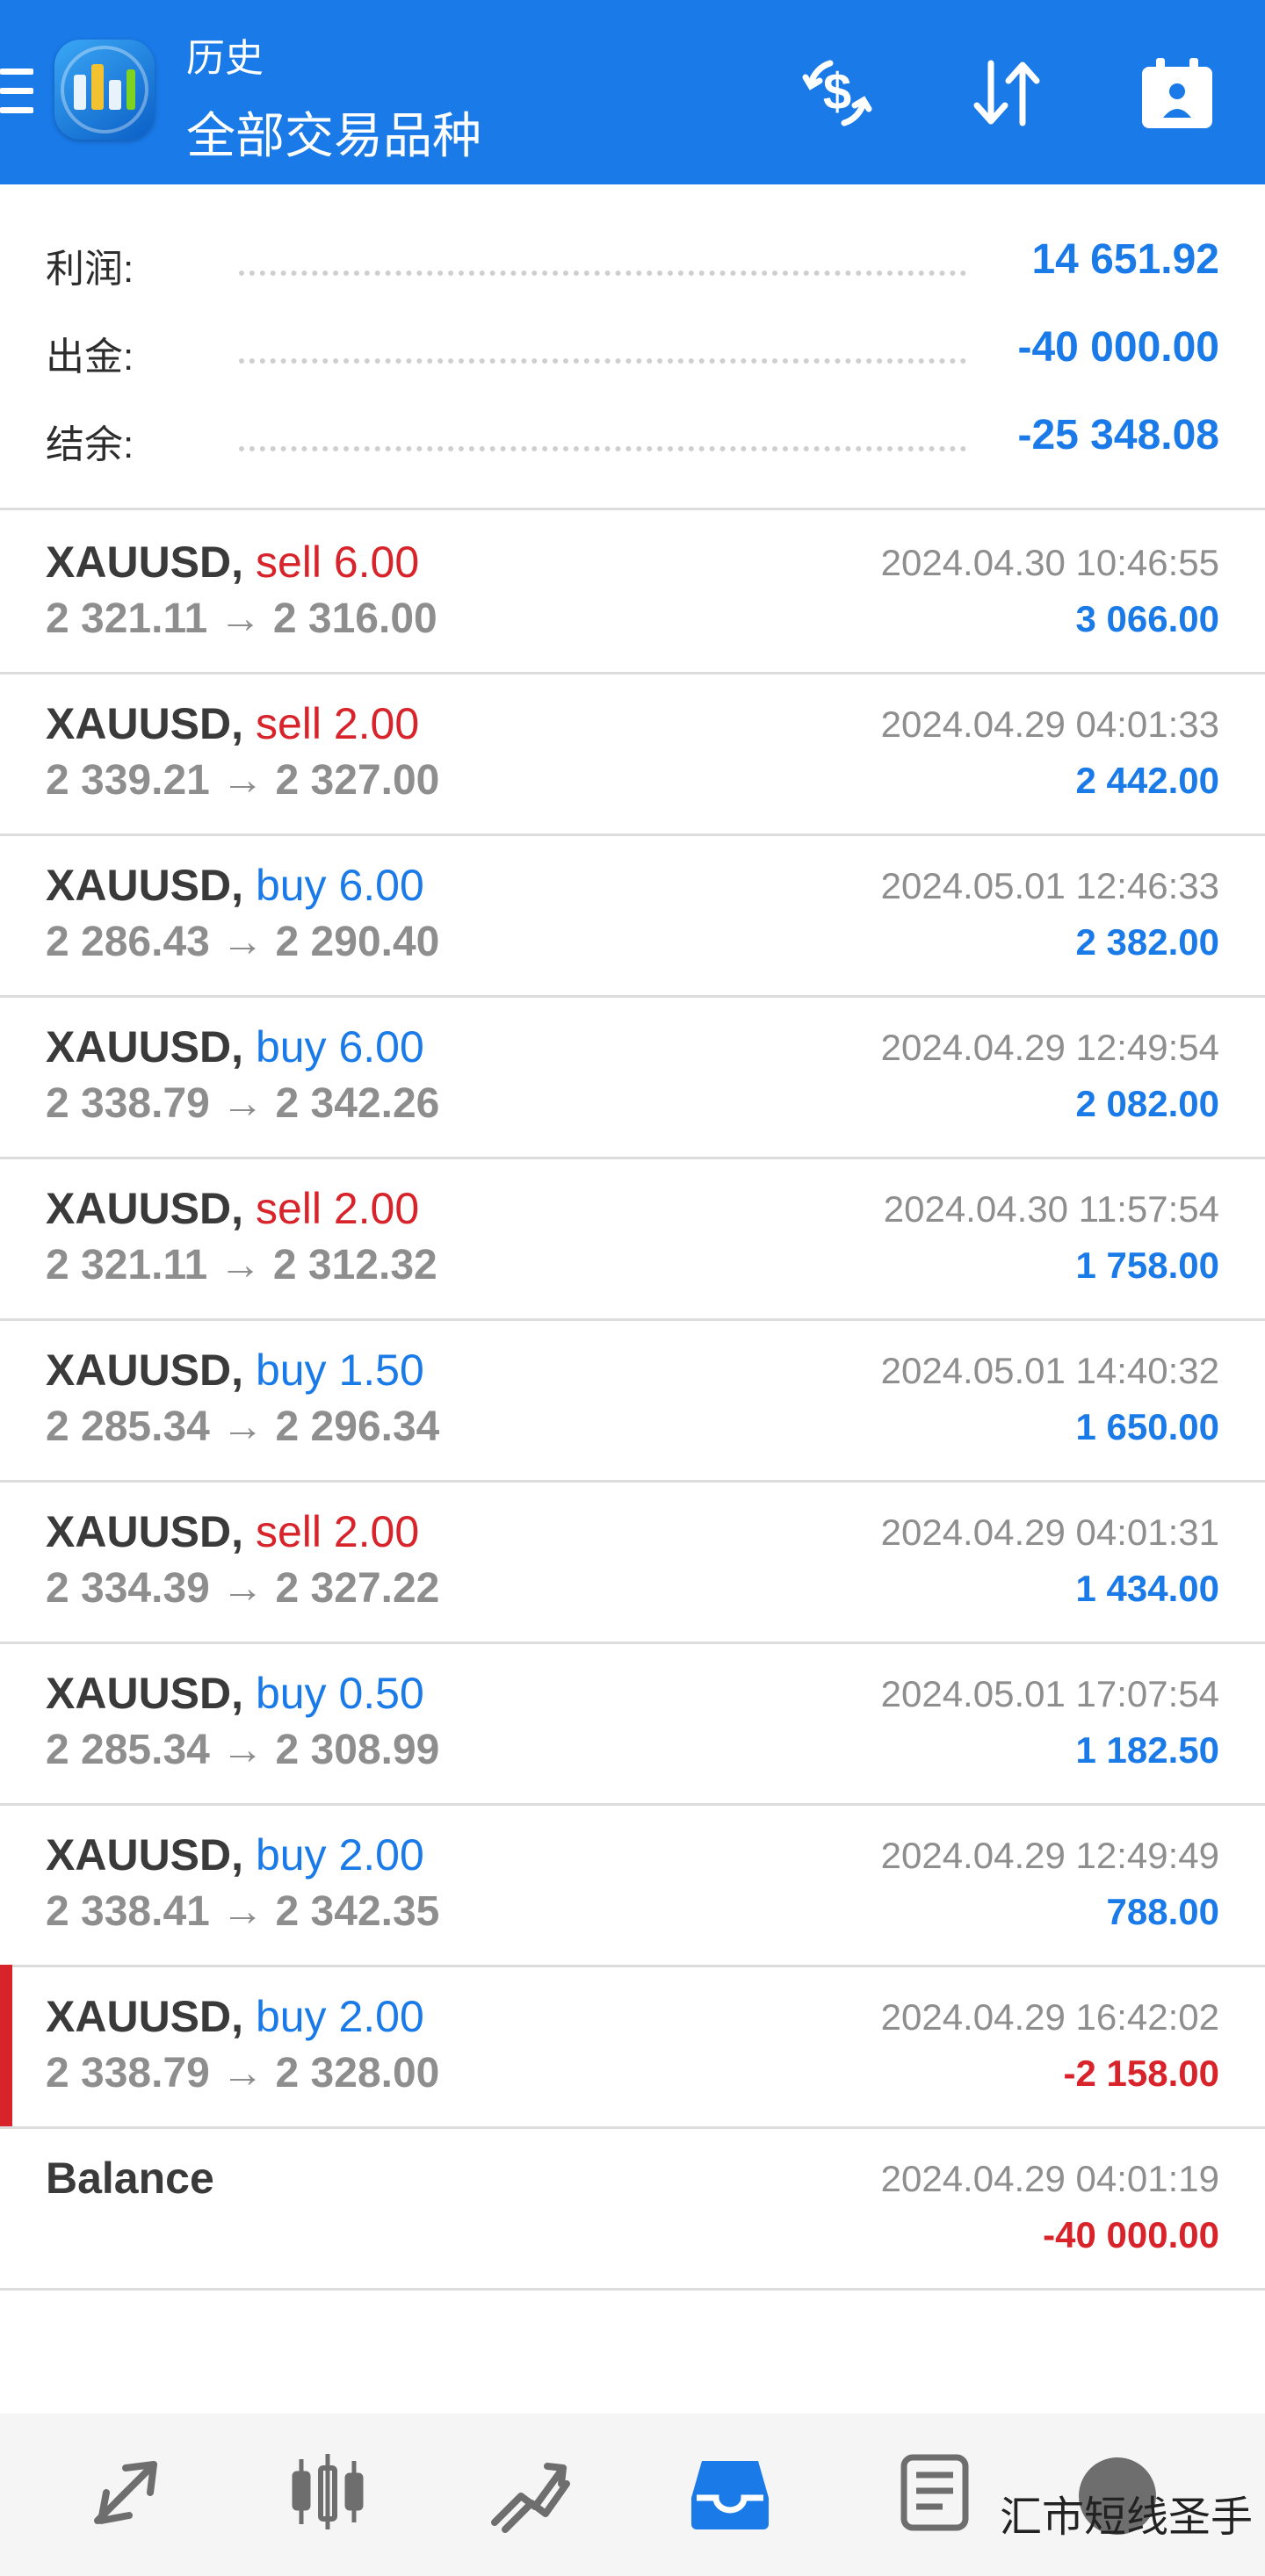 The height and width of the screenshot is (2576, 1265). What do you see at coordinates (1148, 1265) in the screenshot?
I see `deal-profit: 1 758.00` at bounding box center [1148, 1265].